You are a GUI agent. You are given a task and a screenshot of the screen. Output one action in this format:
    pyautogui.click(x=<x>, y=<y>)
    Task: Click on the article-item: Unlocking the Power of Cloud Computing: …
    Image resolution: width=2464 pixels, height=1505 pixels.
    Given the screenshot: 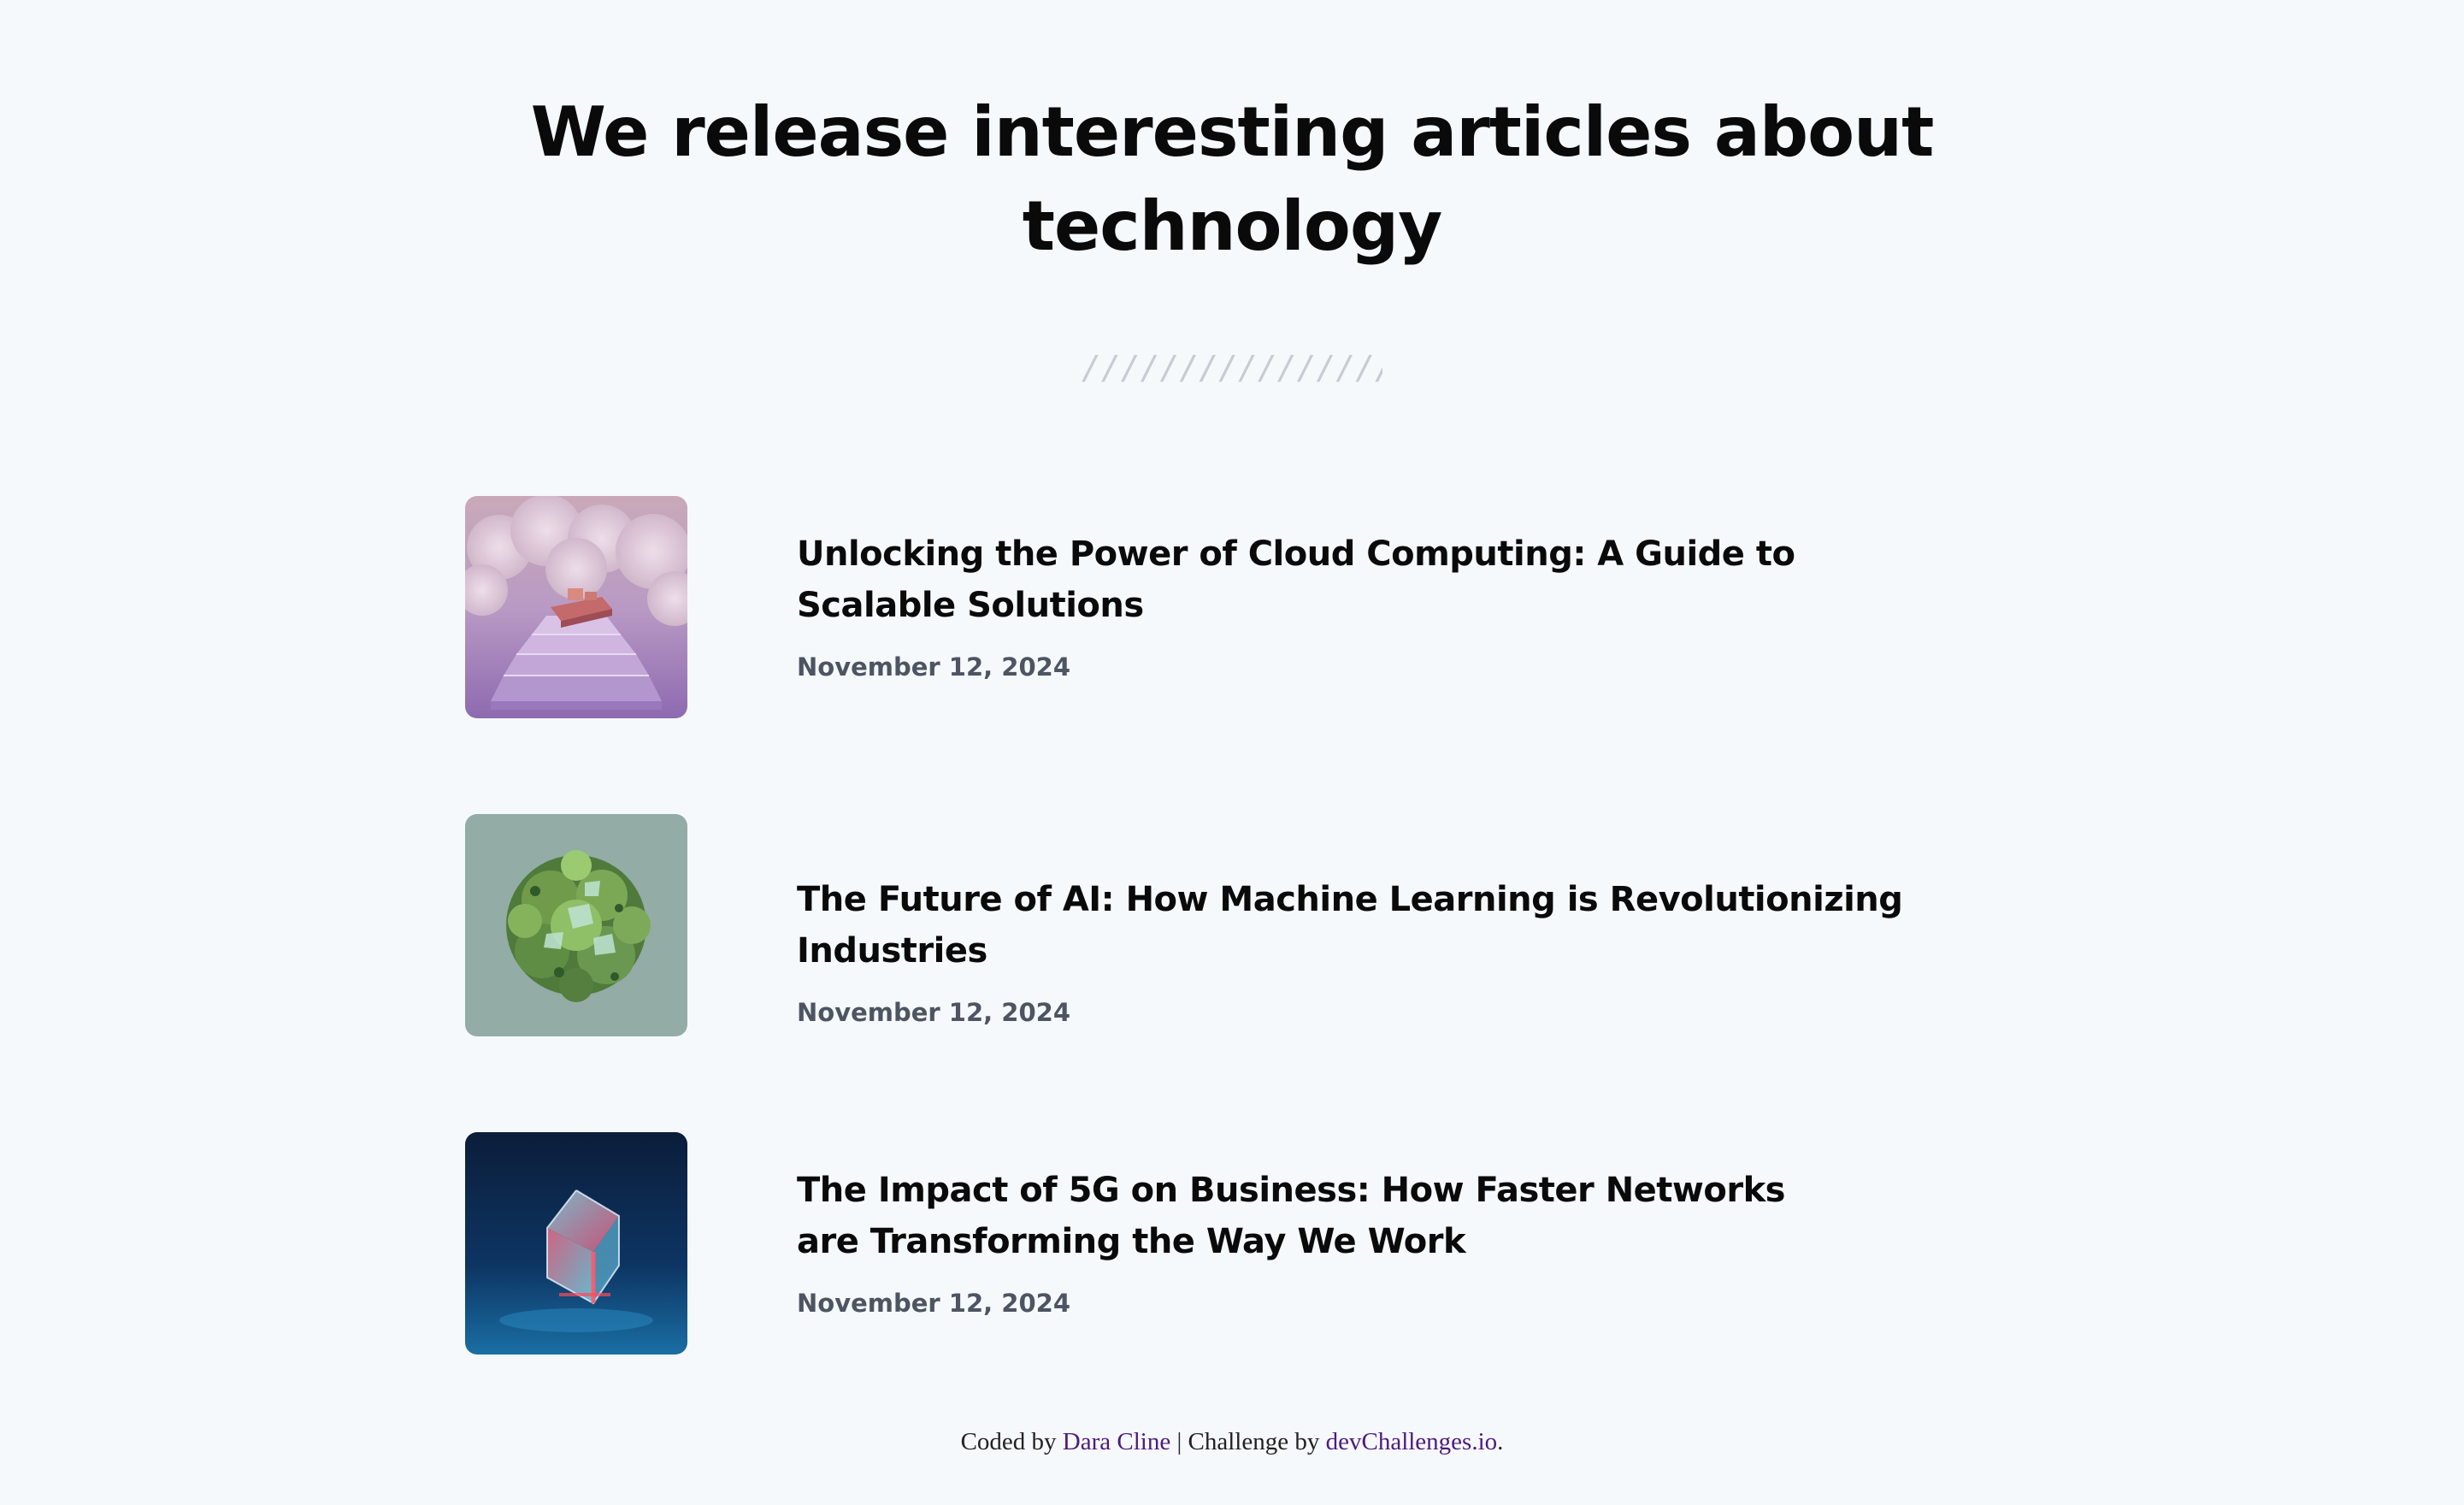 What is the action you would take?
    pyautogui.click(x=1234, y=607)
    